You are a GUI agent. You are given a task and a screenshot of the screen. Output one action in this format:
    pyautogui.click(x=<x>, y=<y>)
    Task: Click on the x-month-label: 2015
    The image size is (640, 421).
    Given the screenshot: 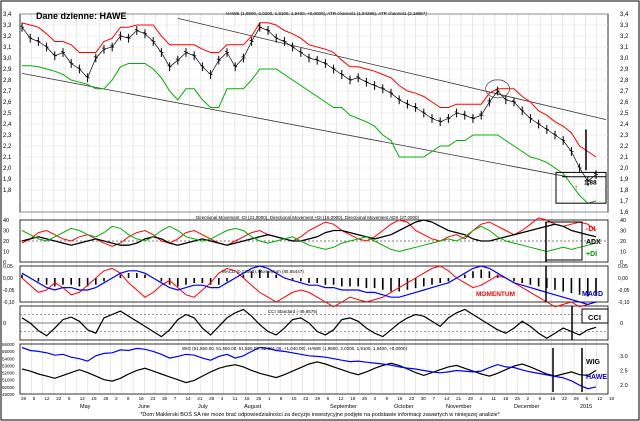 What is the action you would take?
    pyautogui.click(x=586, y=407)
    